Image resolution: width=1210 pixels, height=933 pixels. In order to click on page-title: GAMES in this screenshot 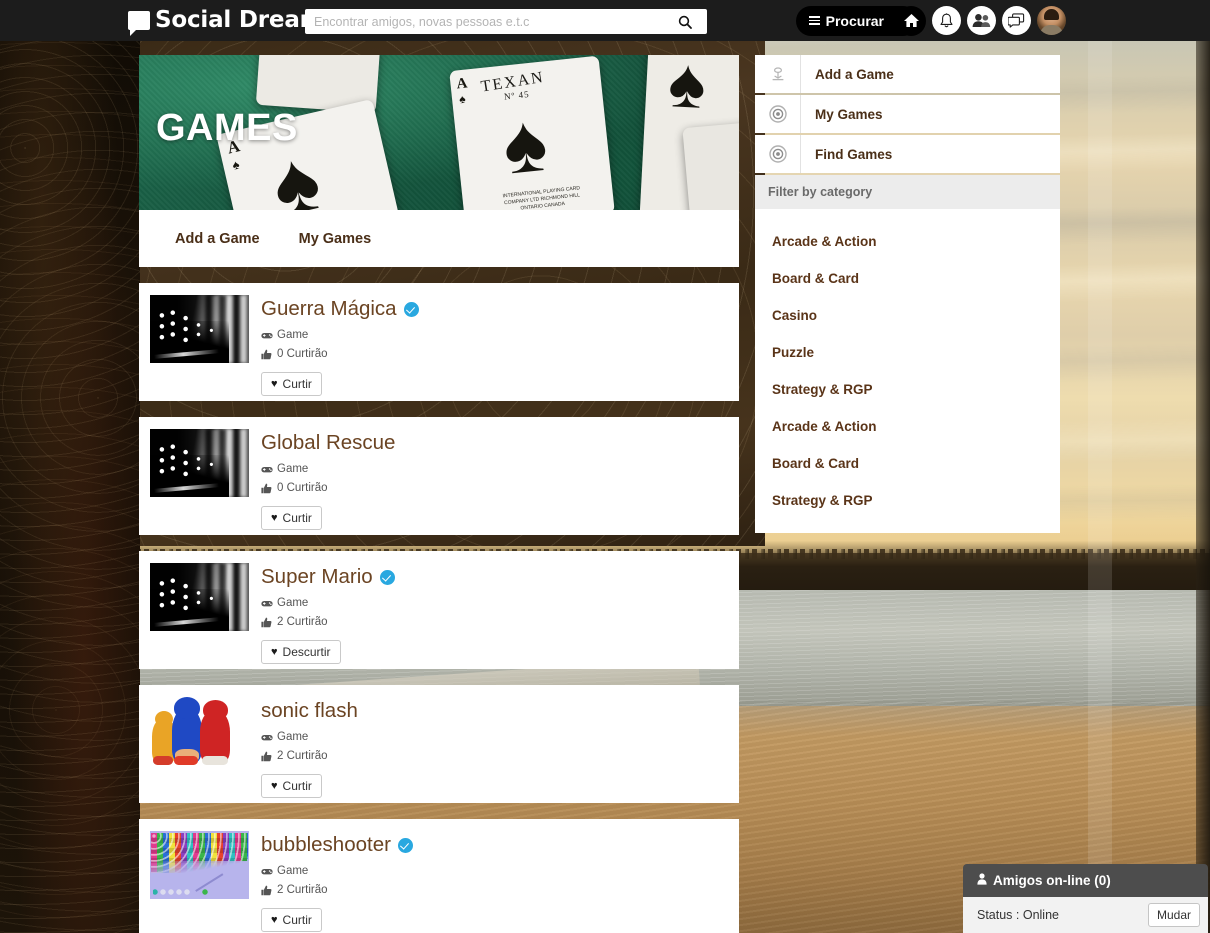, I will do `click(227, 128)`.